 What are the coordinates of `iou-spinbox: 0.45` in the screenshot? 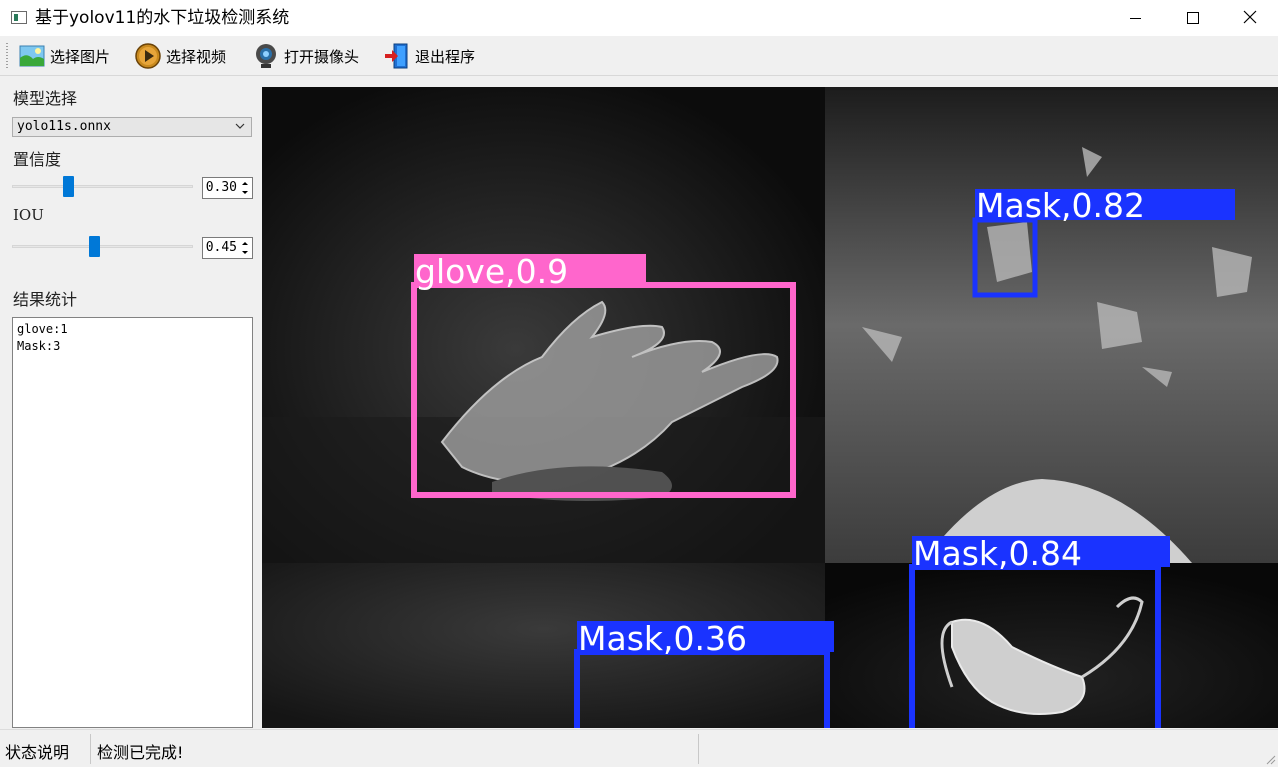 It's located at (227, 248).